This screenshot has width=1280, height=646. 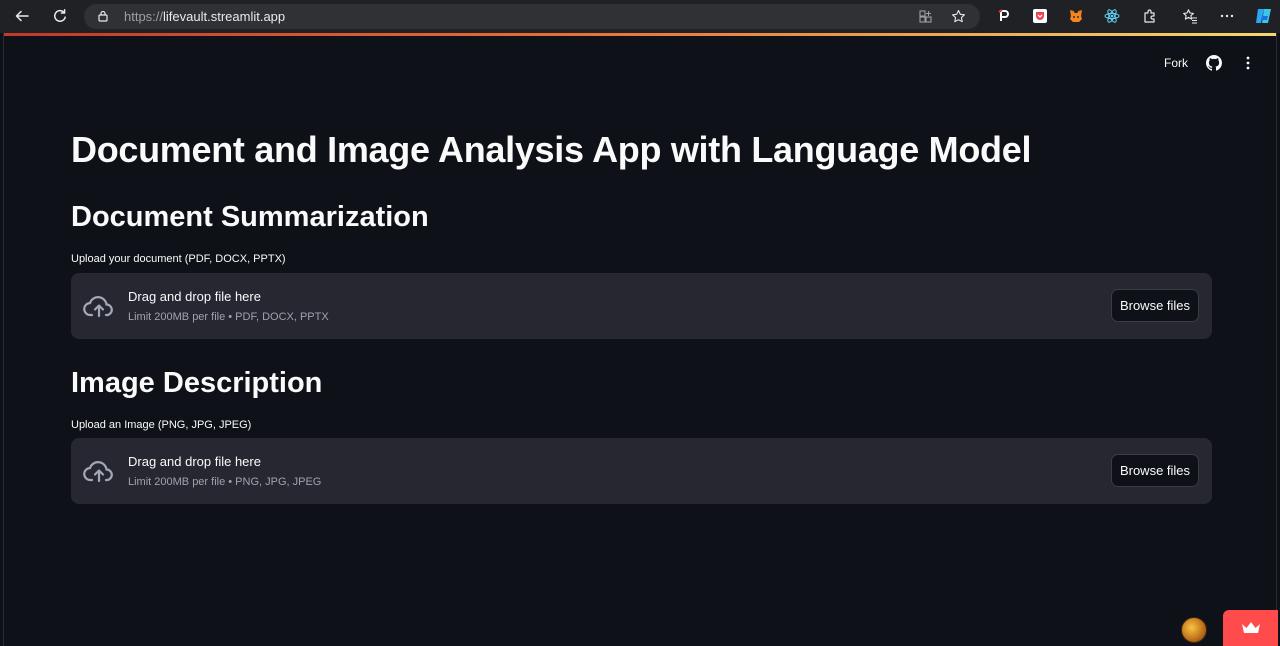 I want to click on url-host: lifevault.streamlit.app, so click(x=224, y=16).